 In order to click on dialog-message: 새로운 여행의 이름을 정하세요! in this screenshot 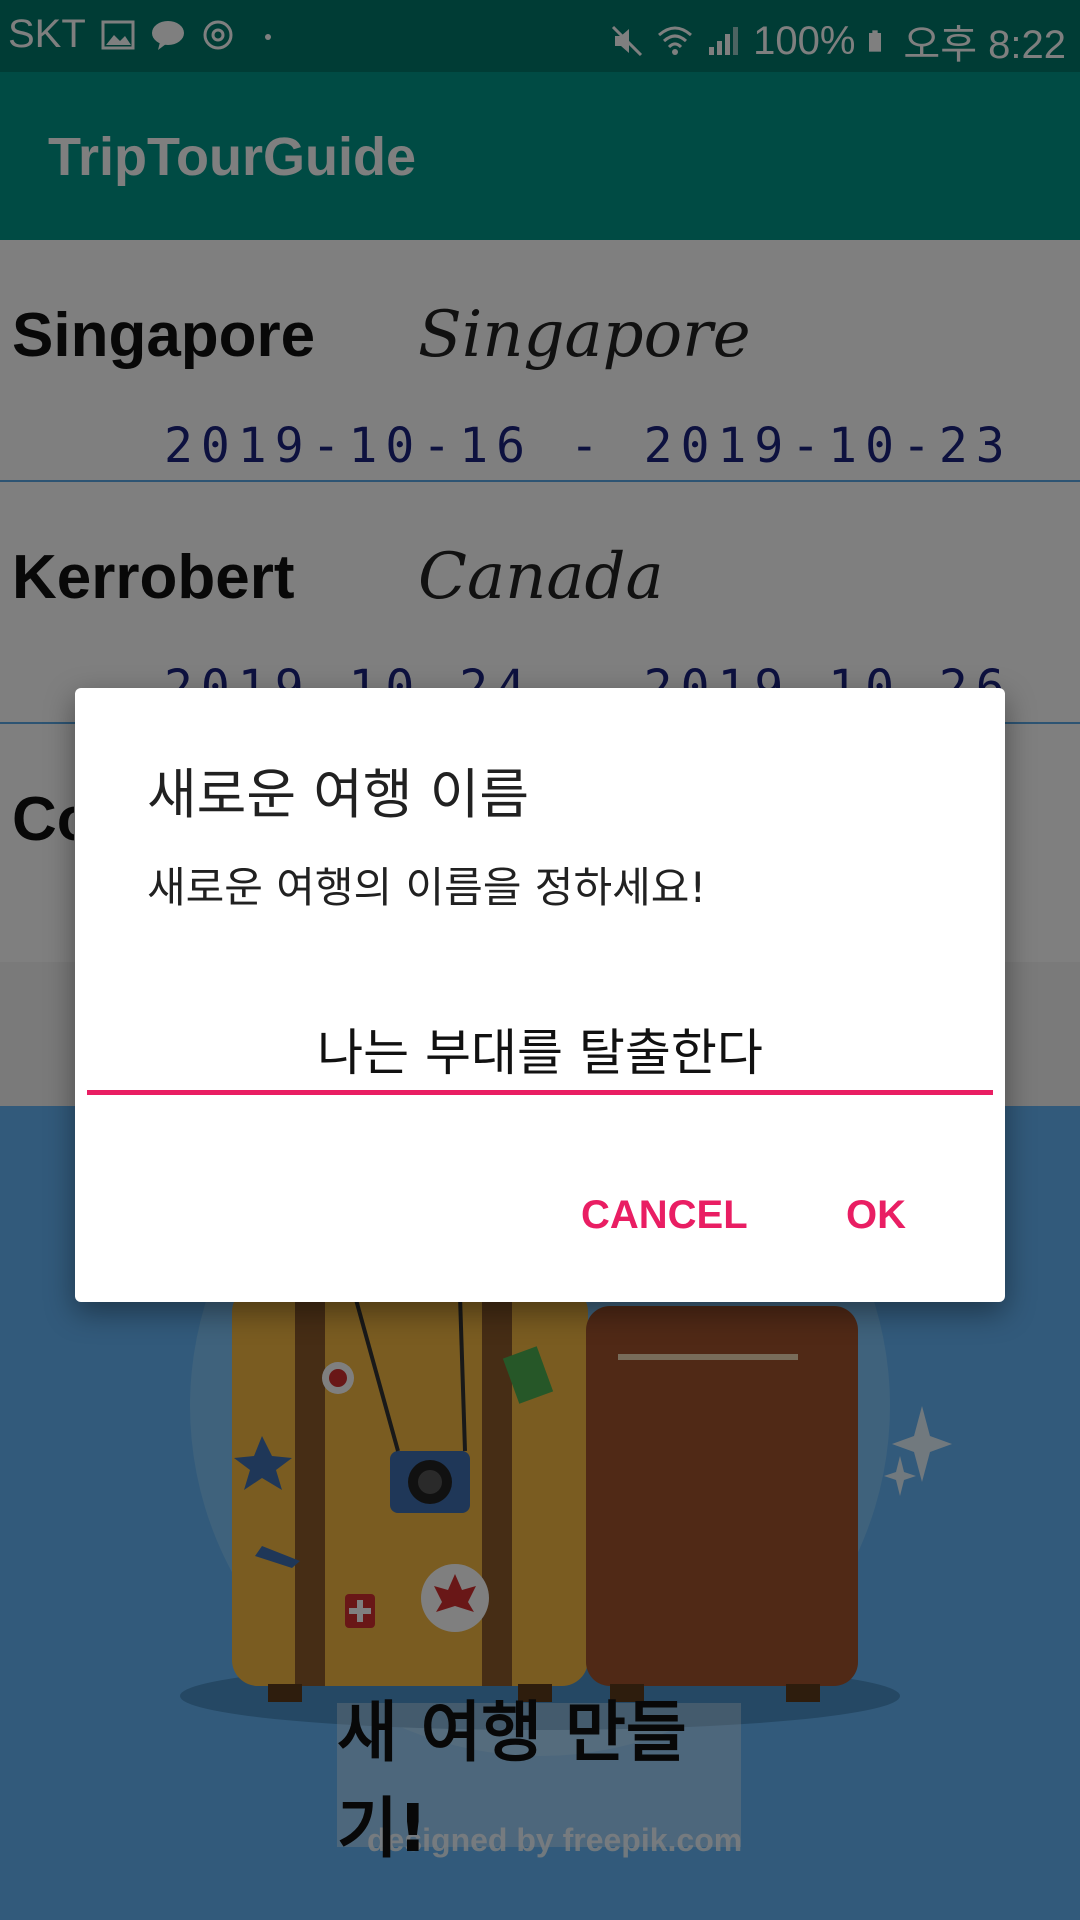, I will do `click(427, 887)`.